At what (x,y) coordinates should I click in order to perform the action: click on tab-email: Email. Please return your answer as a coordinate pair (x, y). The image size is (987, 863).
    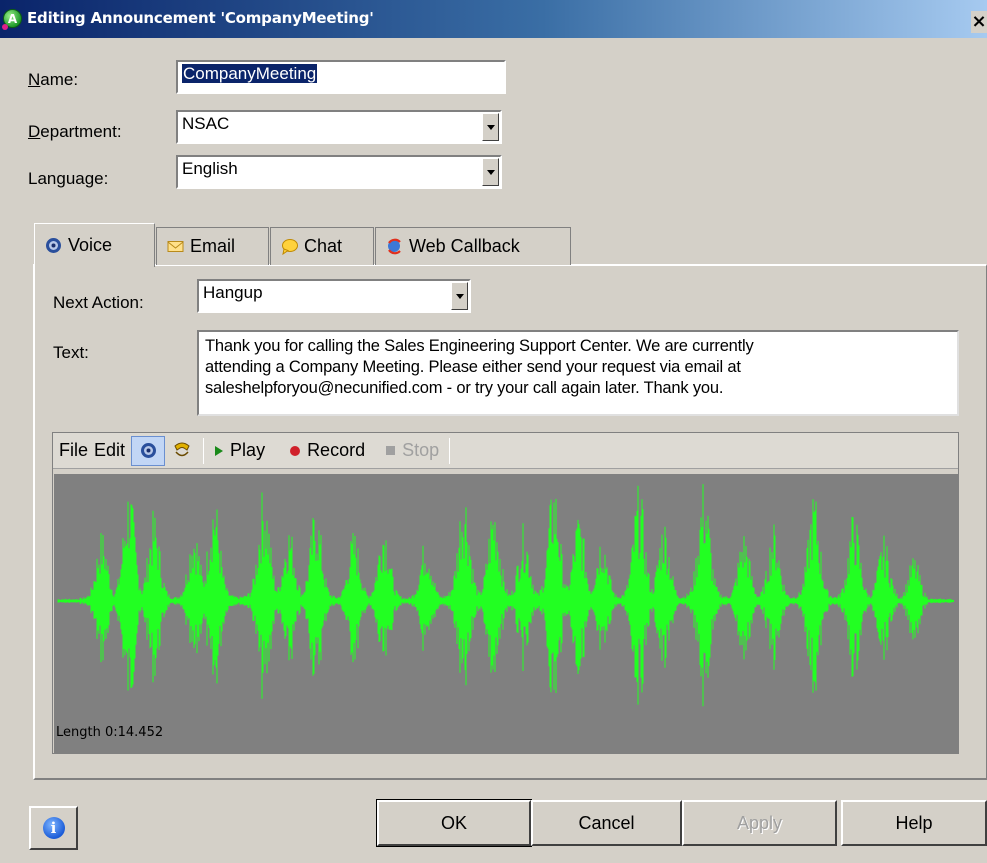
    Looking at the image, I should click on (212, 246).